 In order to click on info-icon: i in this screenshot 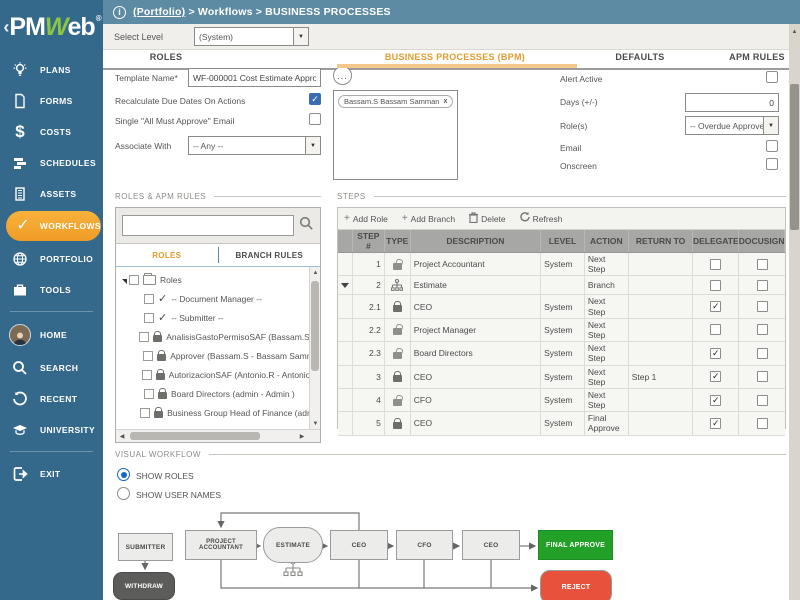, I will do `click(119, 12)`.